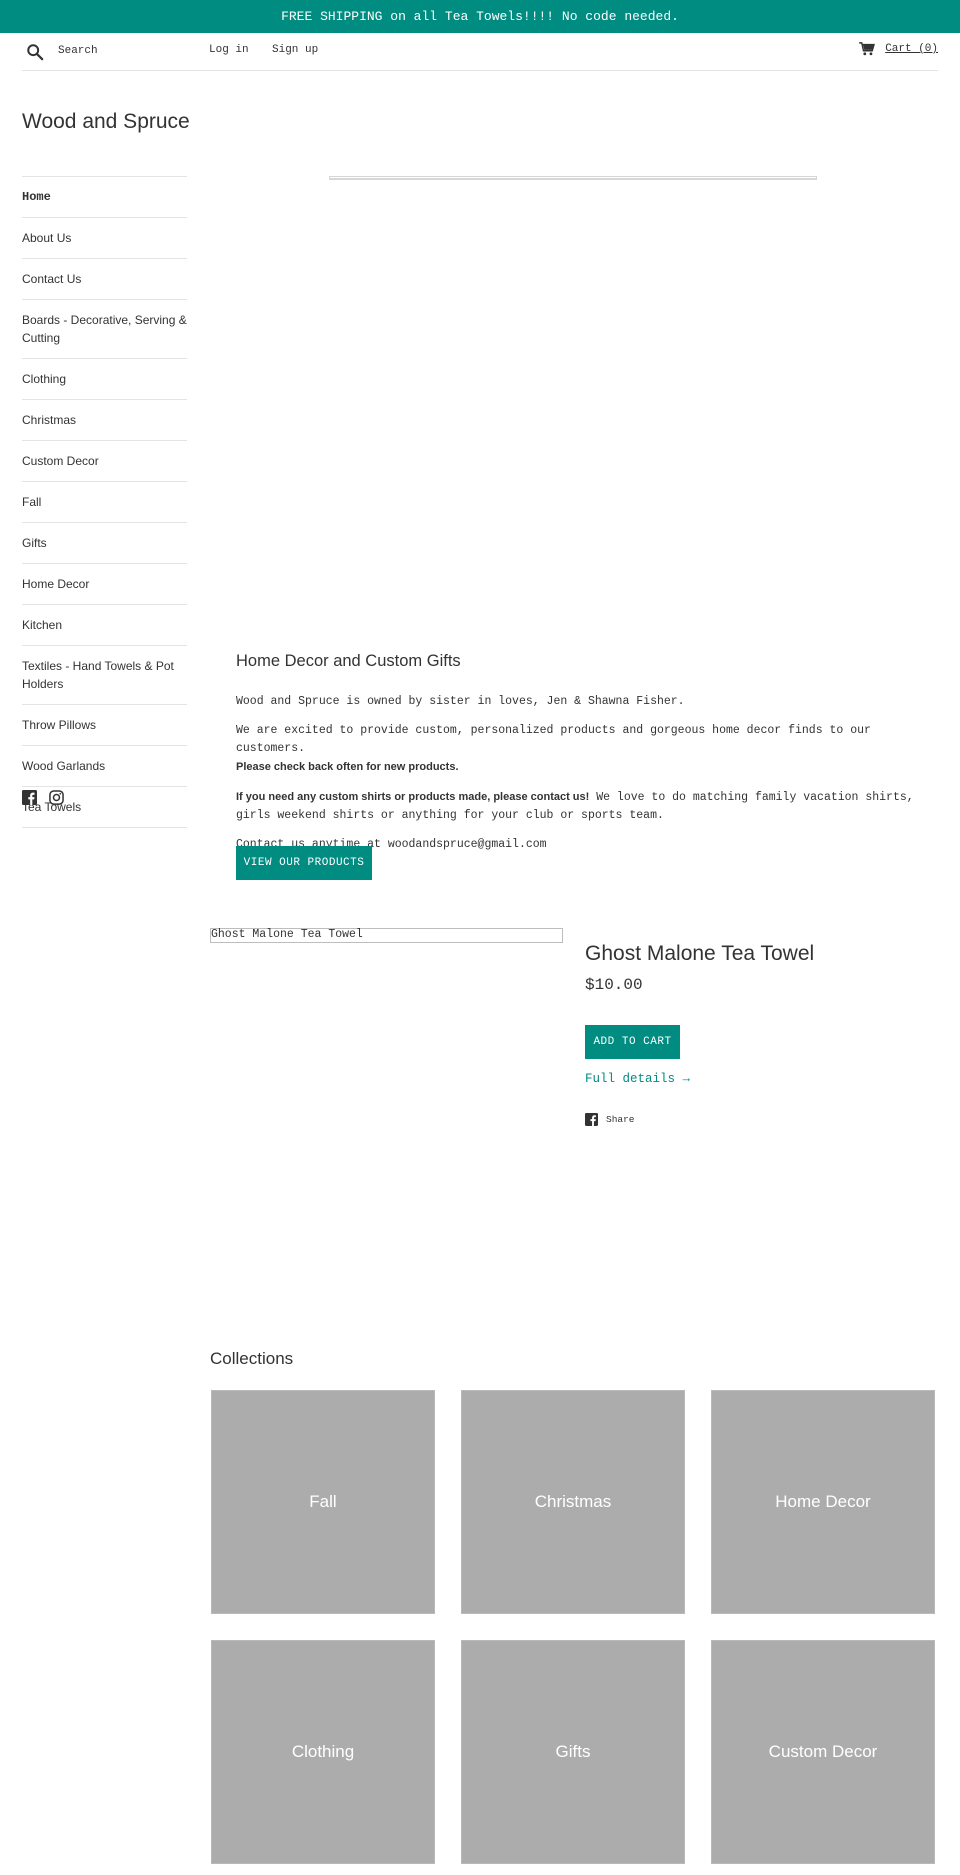  Describe the element at coordinates (104, 196) in the screenshot. I see `sidebar-item-home: Home` at that location.